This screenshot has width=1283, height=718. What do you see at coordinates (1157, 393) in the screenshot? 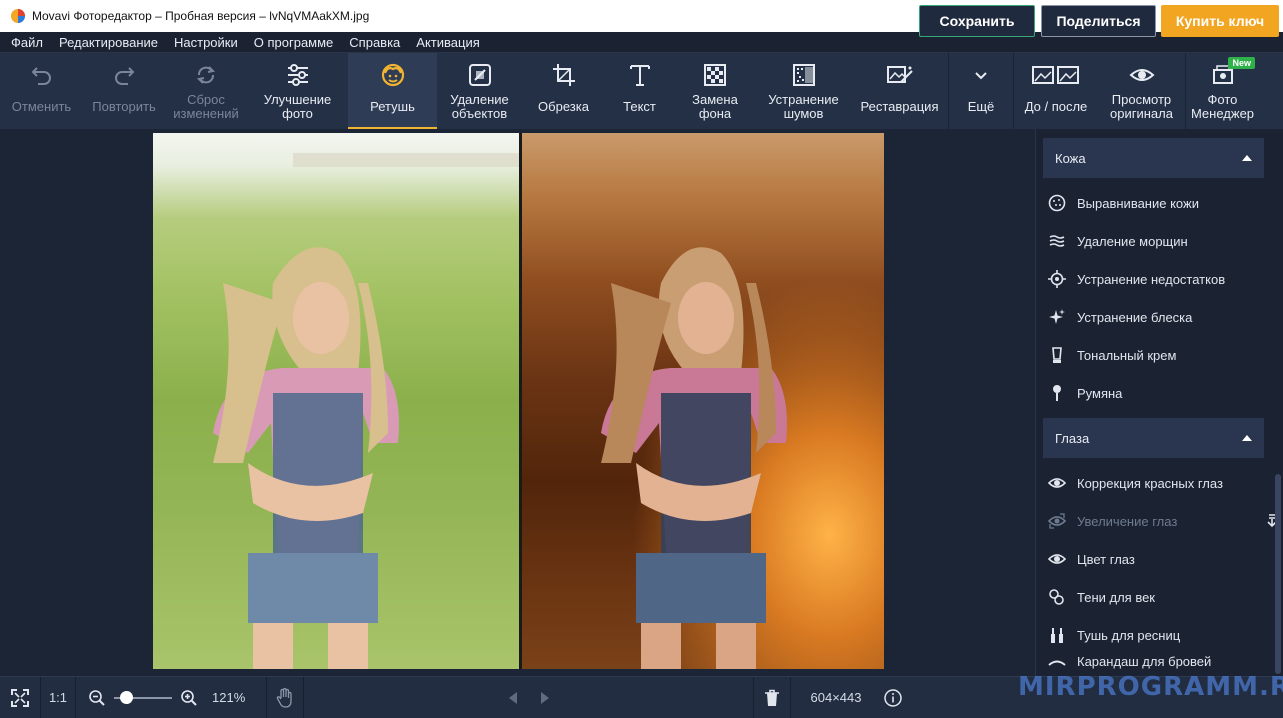
I see `blush-item: Румяна` at bounding box center [1157, 393].